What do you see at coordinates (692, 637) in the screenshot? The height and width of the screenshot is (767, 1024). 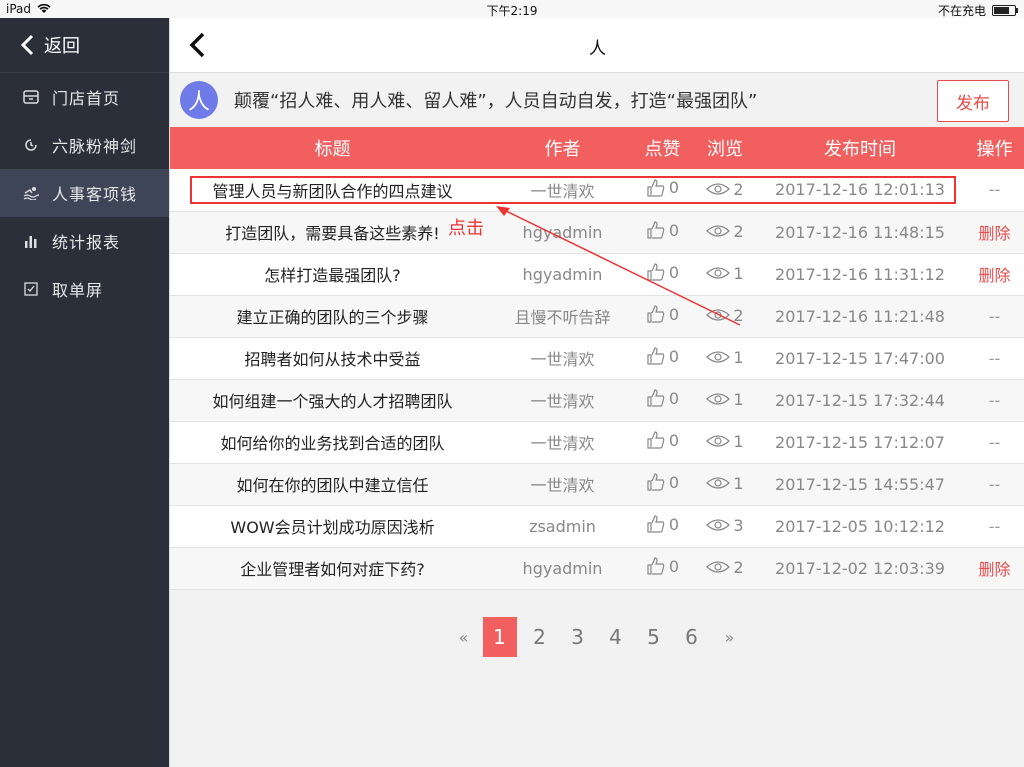 I see `page-button: 6` at bounding box center [692, 637].